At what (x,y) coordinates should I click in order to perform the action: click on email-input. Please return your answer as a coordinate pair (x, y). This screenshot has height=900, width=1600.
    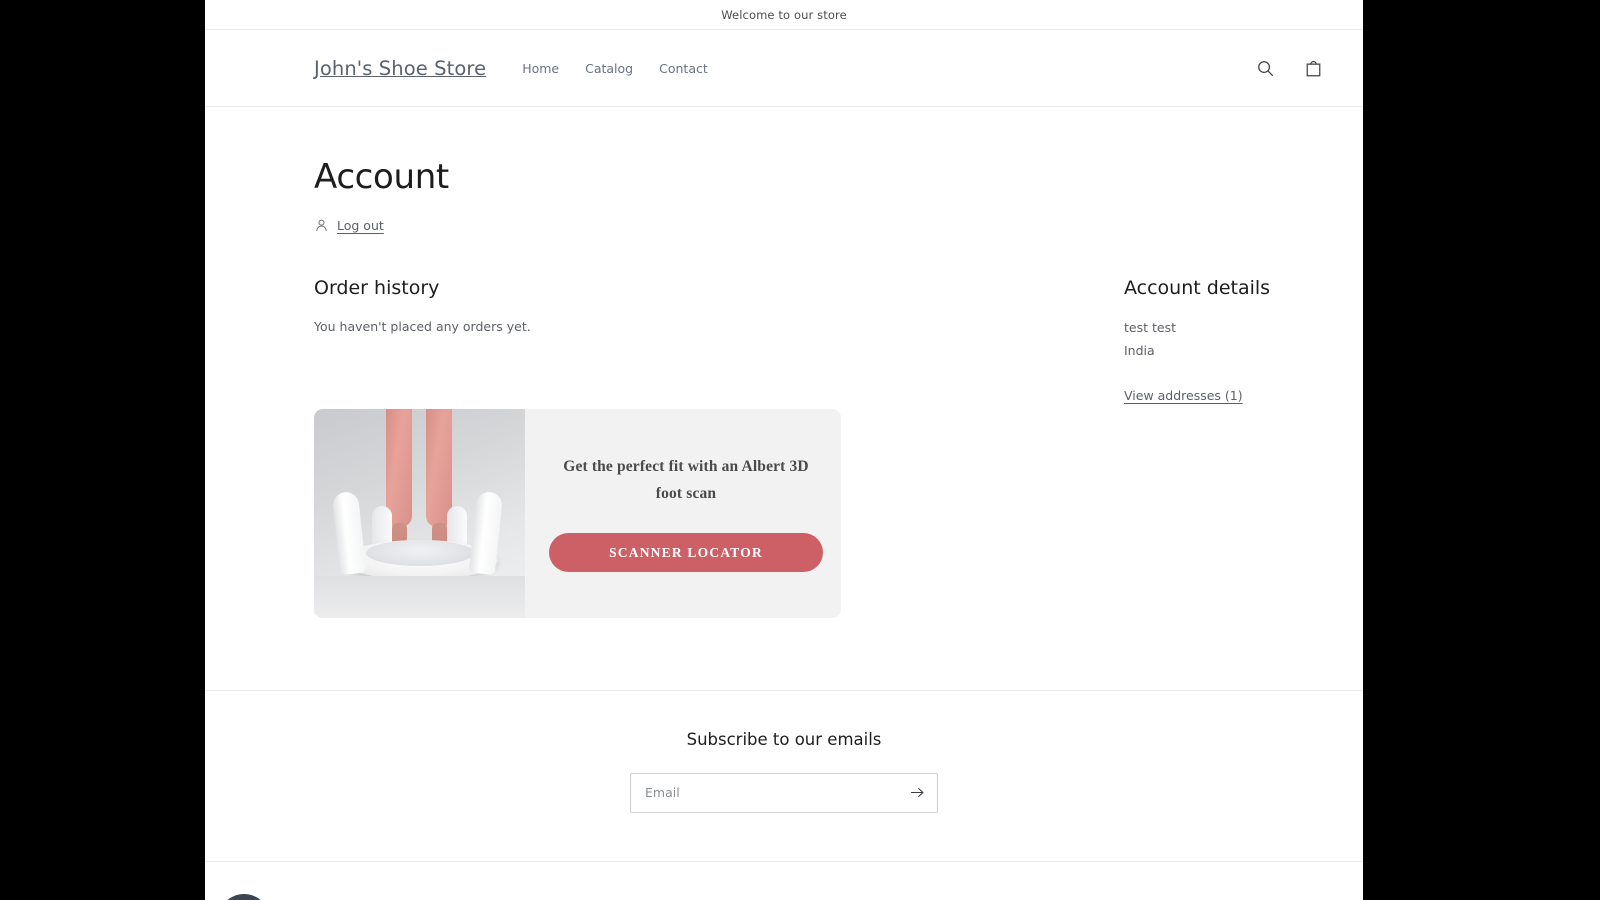
    Looking at the image, I should click on (764, 792).